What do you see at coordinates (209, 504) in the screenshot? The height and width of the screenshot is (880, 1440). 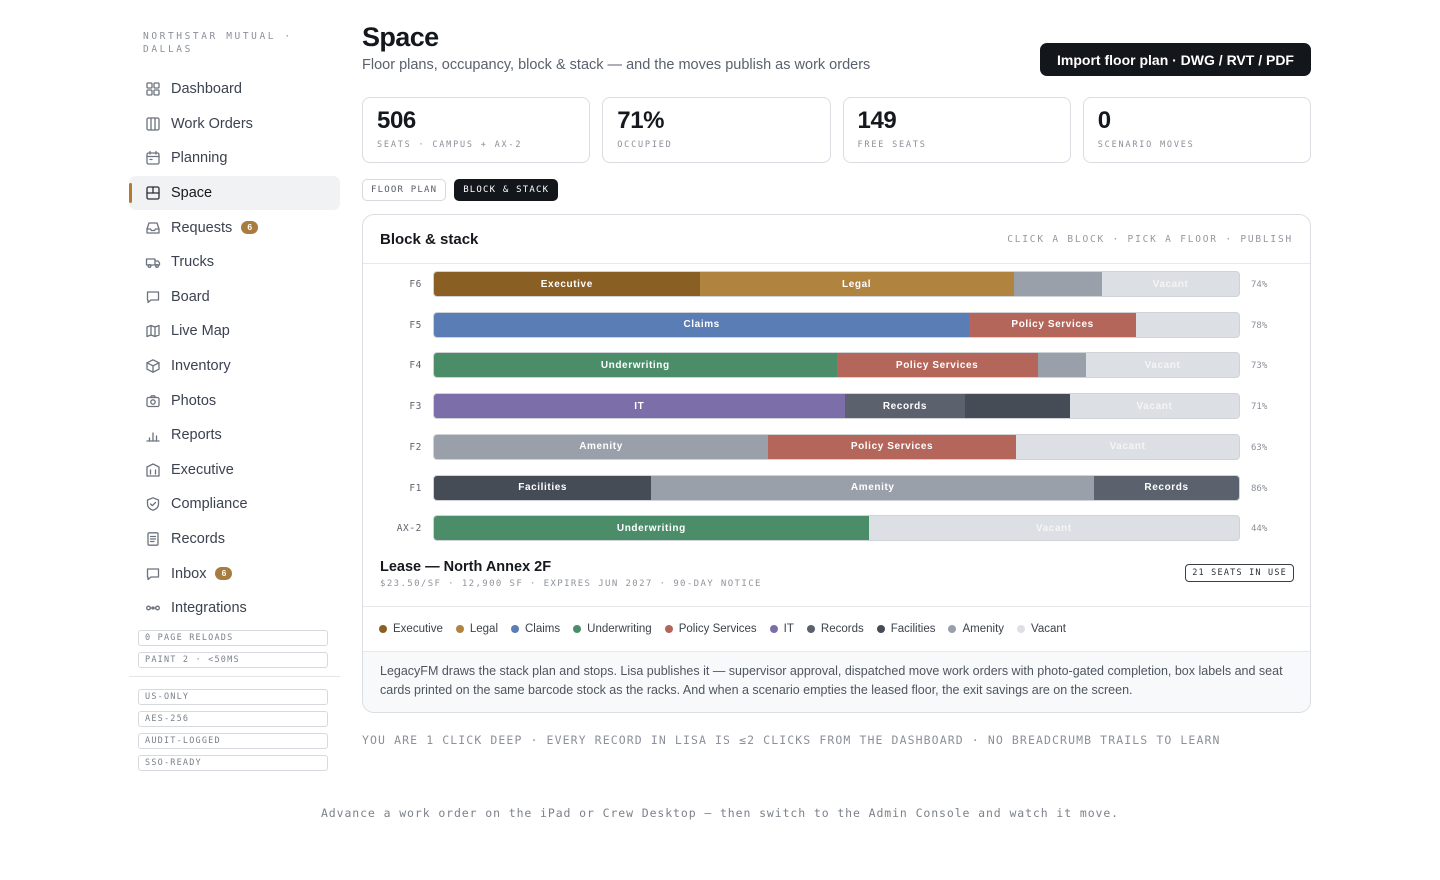 I see `sidebar-item-label: Compliance` at bounding box center [209, 504].